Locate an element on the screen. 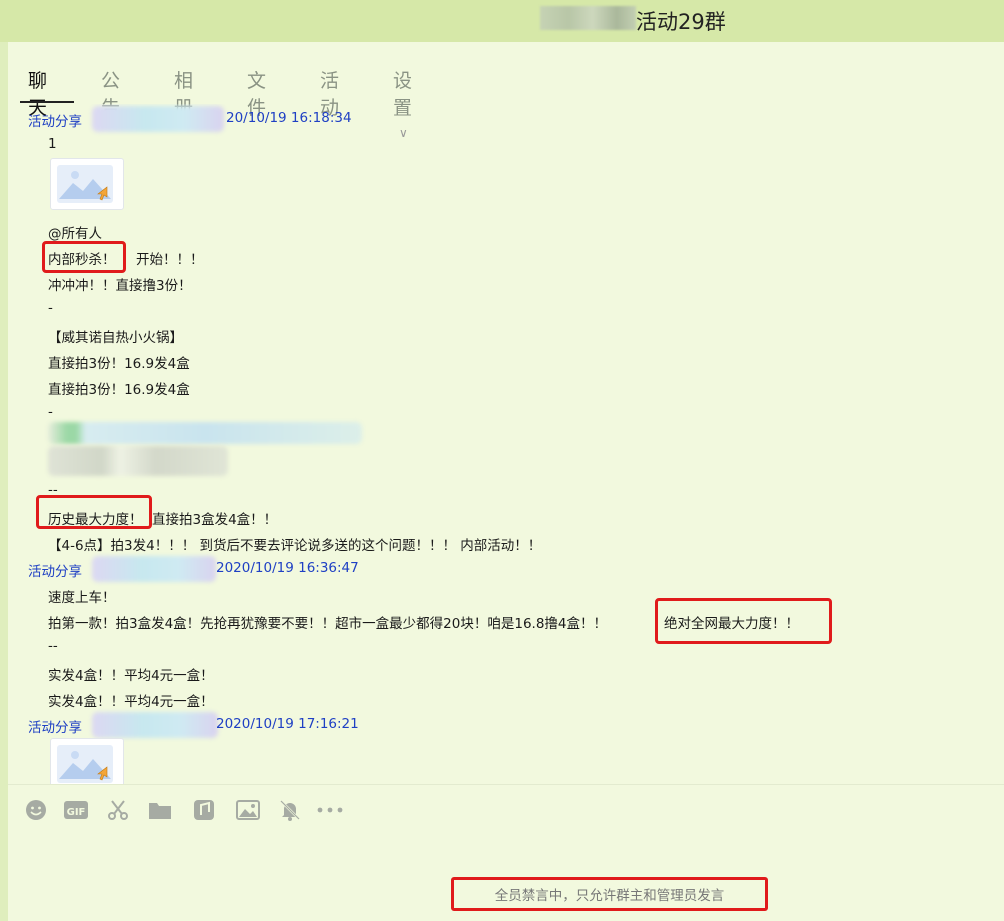 Image resolution: width=1004 pixels, height=921 pixels. input-divider is located at coordinates (506, 784).